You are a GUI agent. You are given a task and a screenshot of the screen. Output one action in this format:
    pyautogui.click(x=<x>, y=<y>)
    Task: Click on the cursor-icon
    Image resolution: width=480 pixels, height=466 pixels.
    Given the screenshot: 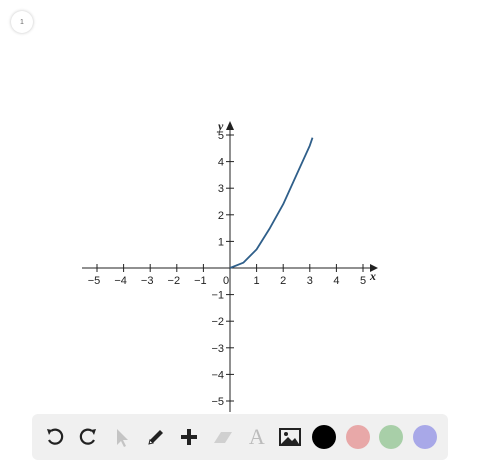 What is the action you would take?
    pyautogui.click(x=123, y=438)
    